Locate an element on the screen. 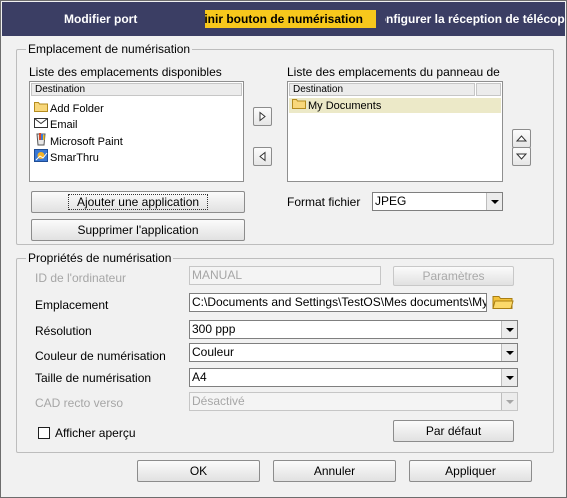 This screenshot has height=498, width=567. cancel-button: Annuler is located at coordinates (334, 471).